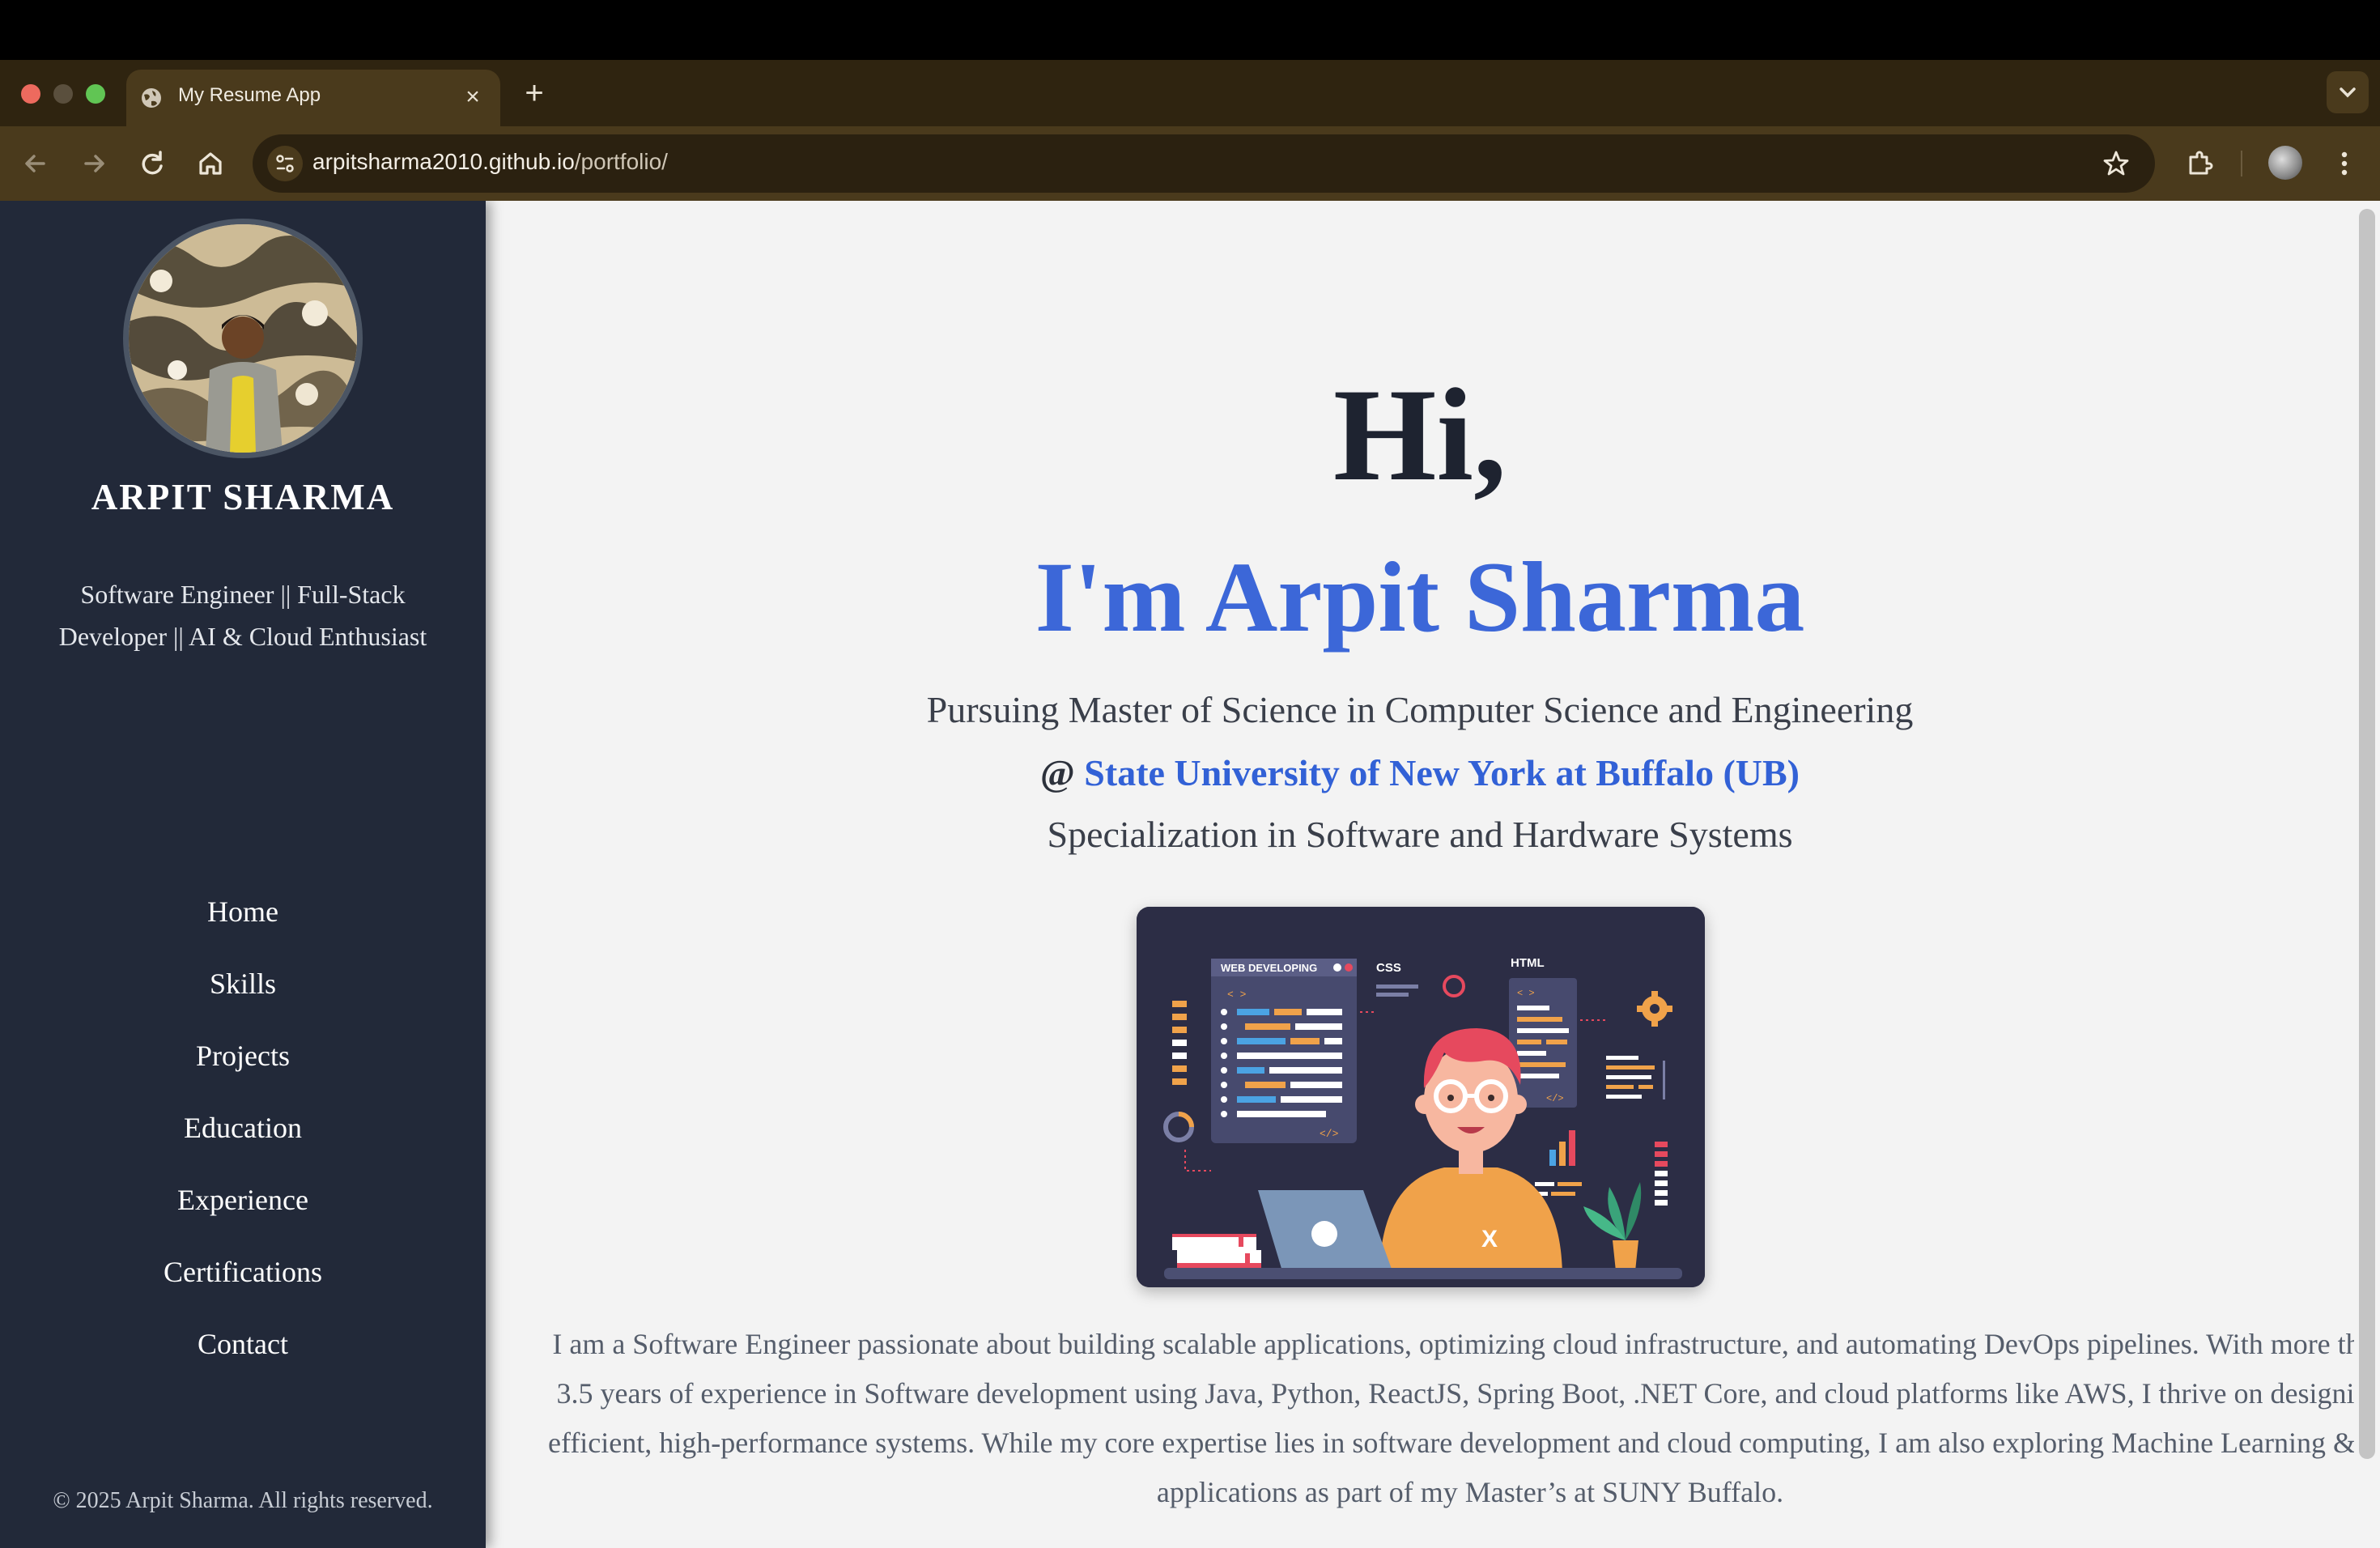 This screenshot has height=1548, width=2380. Describe the element at coordinates (2285, 163) in the screenshot. I see `profile-avatar` at that location.